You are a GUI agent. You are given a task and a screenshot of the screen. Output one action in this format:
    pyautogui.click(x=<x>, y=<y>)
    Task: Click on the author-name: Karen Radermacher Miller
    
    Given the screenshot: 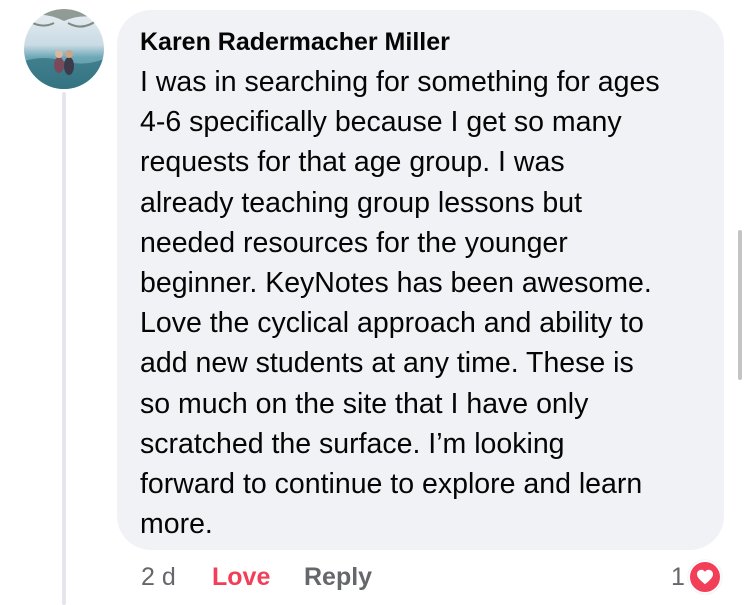 What is the action you would take?
    pyautogui.click(x=420, y=42)
    